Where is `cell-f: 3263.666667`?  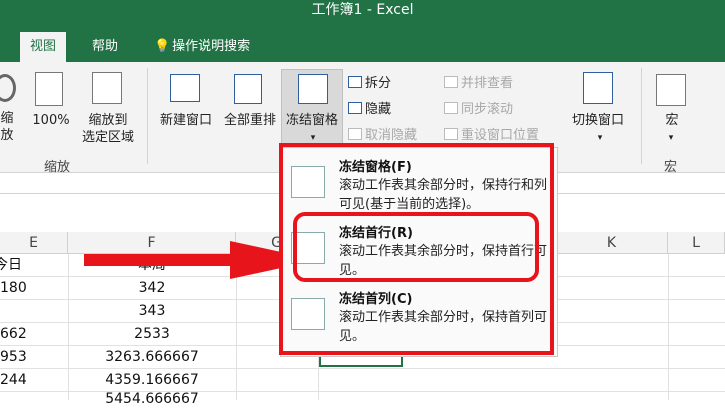 cell-f: 3263.666667 is located at coordinates (152, 357).